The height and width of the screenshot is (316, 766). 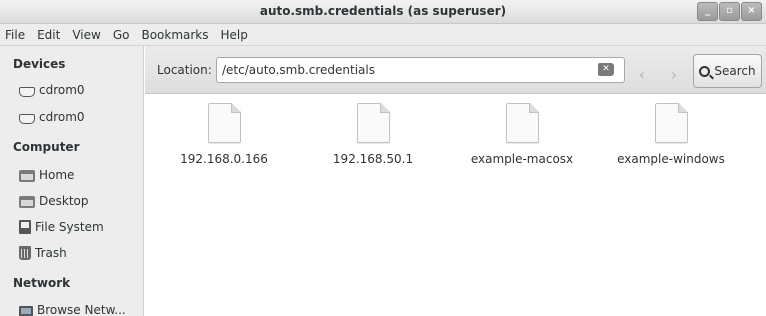 What do you see at coordinates (26, 310) in the screenshot?
I see `network-icon` at bounding box center [26, 310].